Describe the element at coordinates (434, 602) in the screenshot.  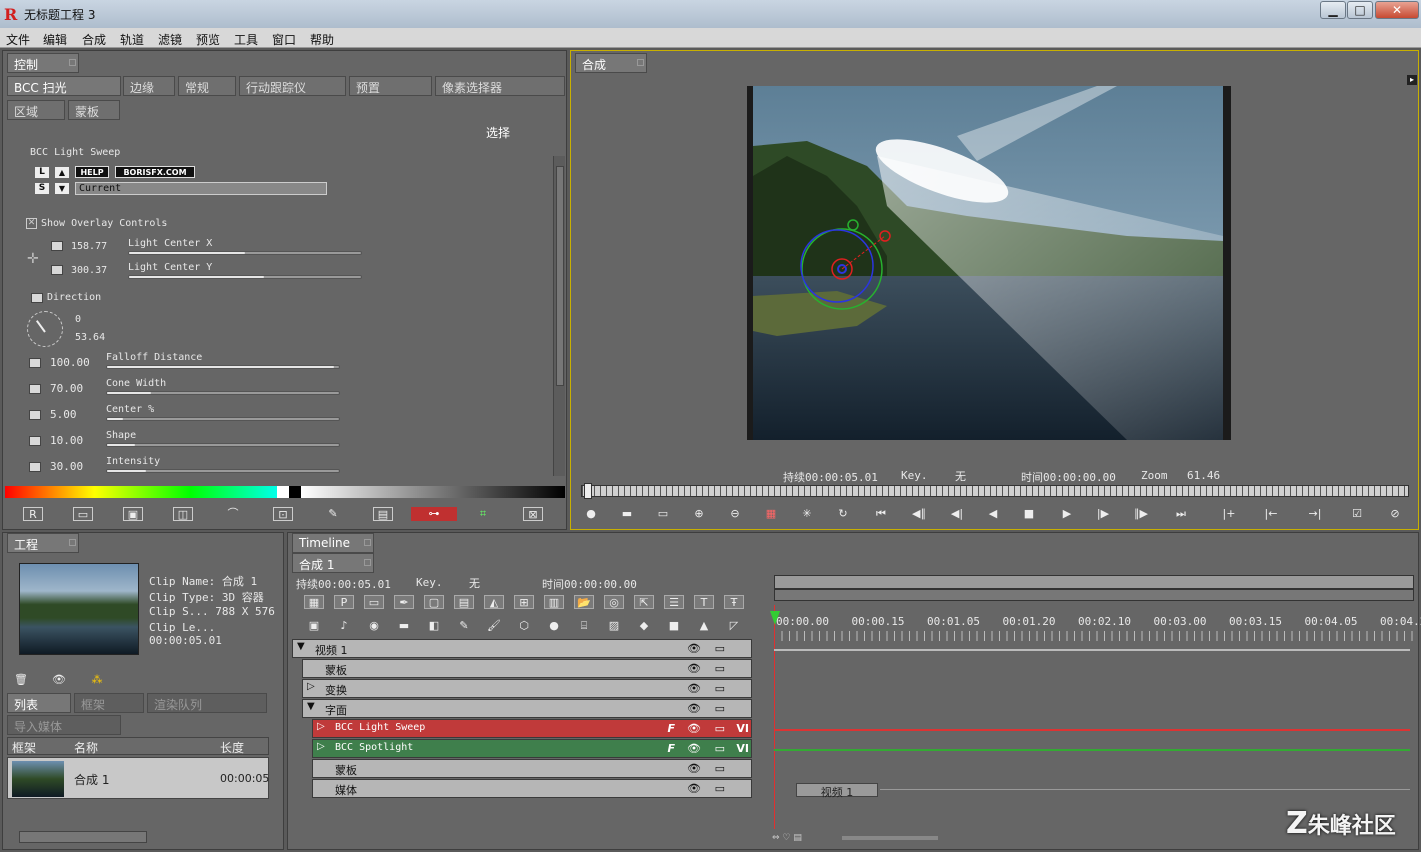
I see `box-icon: ▢` at that location.